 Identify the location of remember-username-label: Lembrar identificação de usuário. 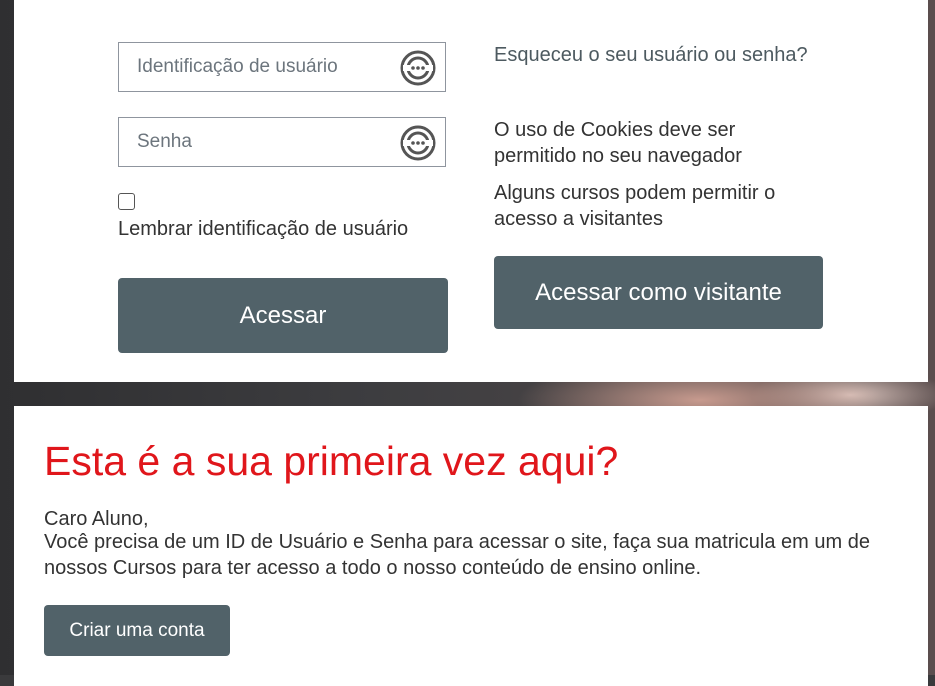
(263, 229).